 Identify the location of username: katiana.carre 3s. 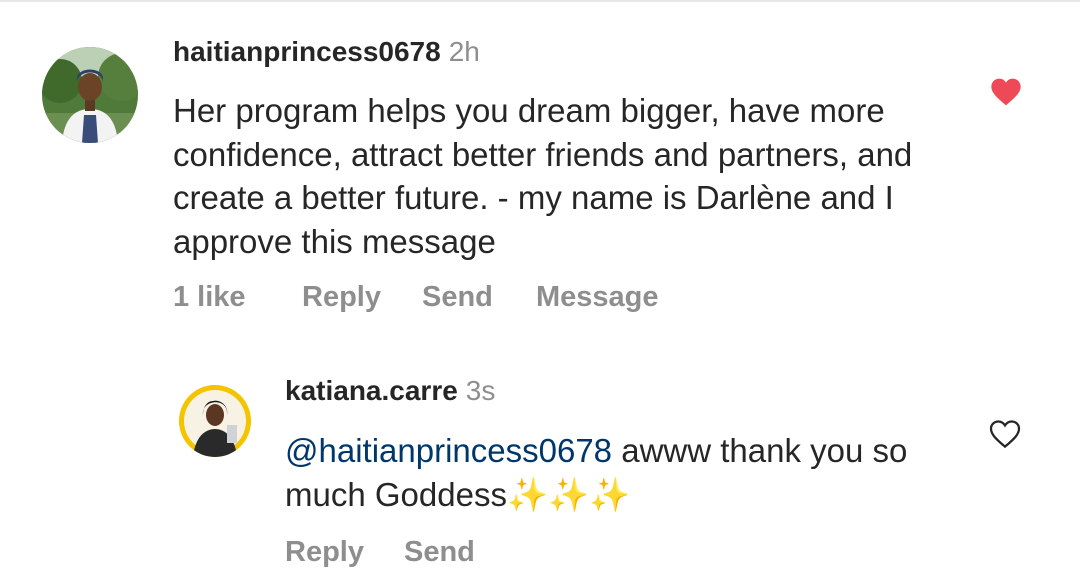
(390, 391).